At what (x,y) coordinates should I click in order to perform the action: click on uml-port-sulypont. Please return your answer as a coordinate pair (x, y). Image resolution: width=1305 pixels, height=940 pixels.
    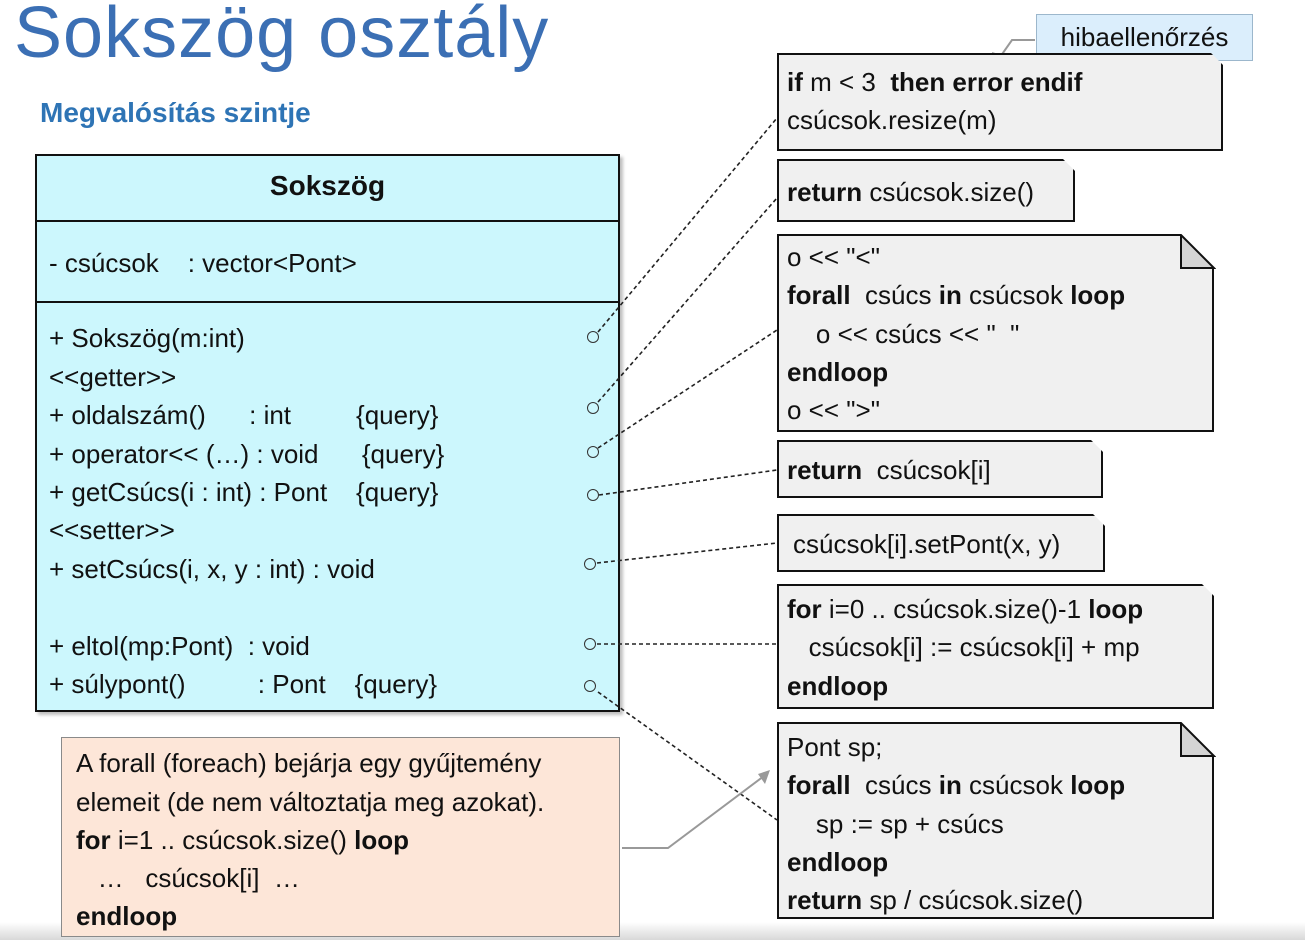
    Looking at the image, I should click on (590, 686).